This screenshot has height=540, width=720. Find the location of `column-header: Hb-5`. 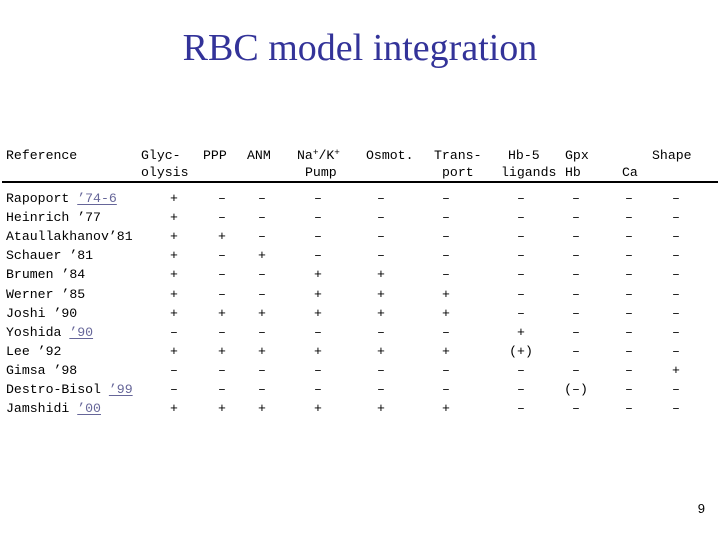

column-header: Hb-5 is located at coordinates (524, 155).